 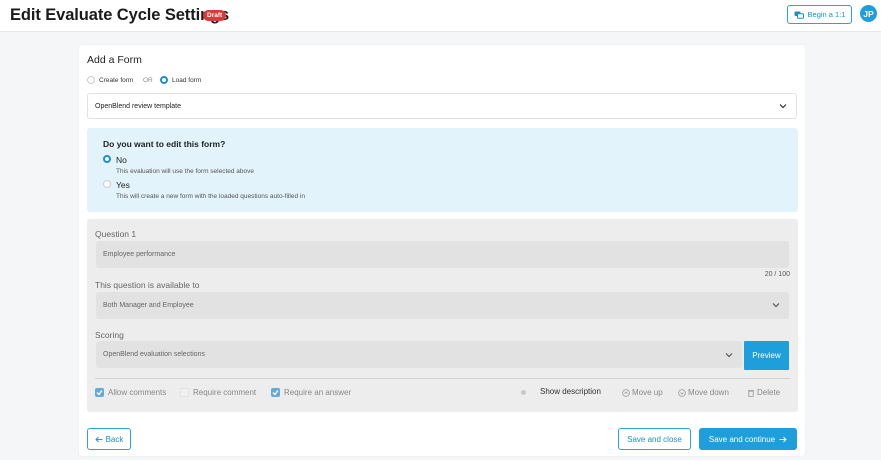 What do you see at coordinates (766, 355) in the screenshot?
I see `preview-button: Preview` at bounding box center [766, 355].